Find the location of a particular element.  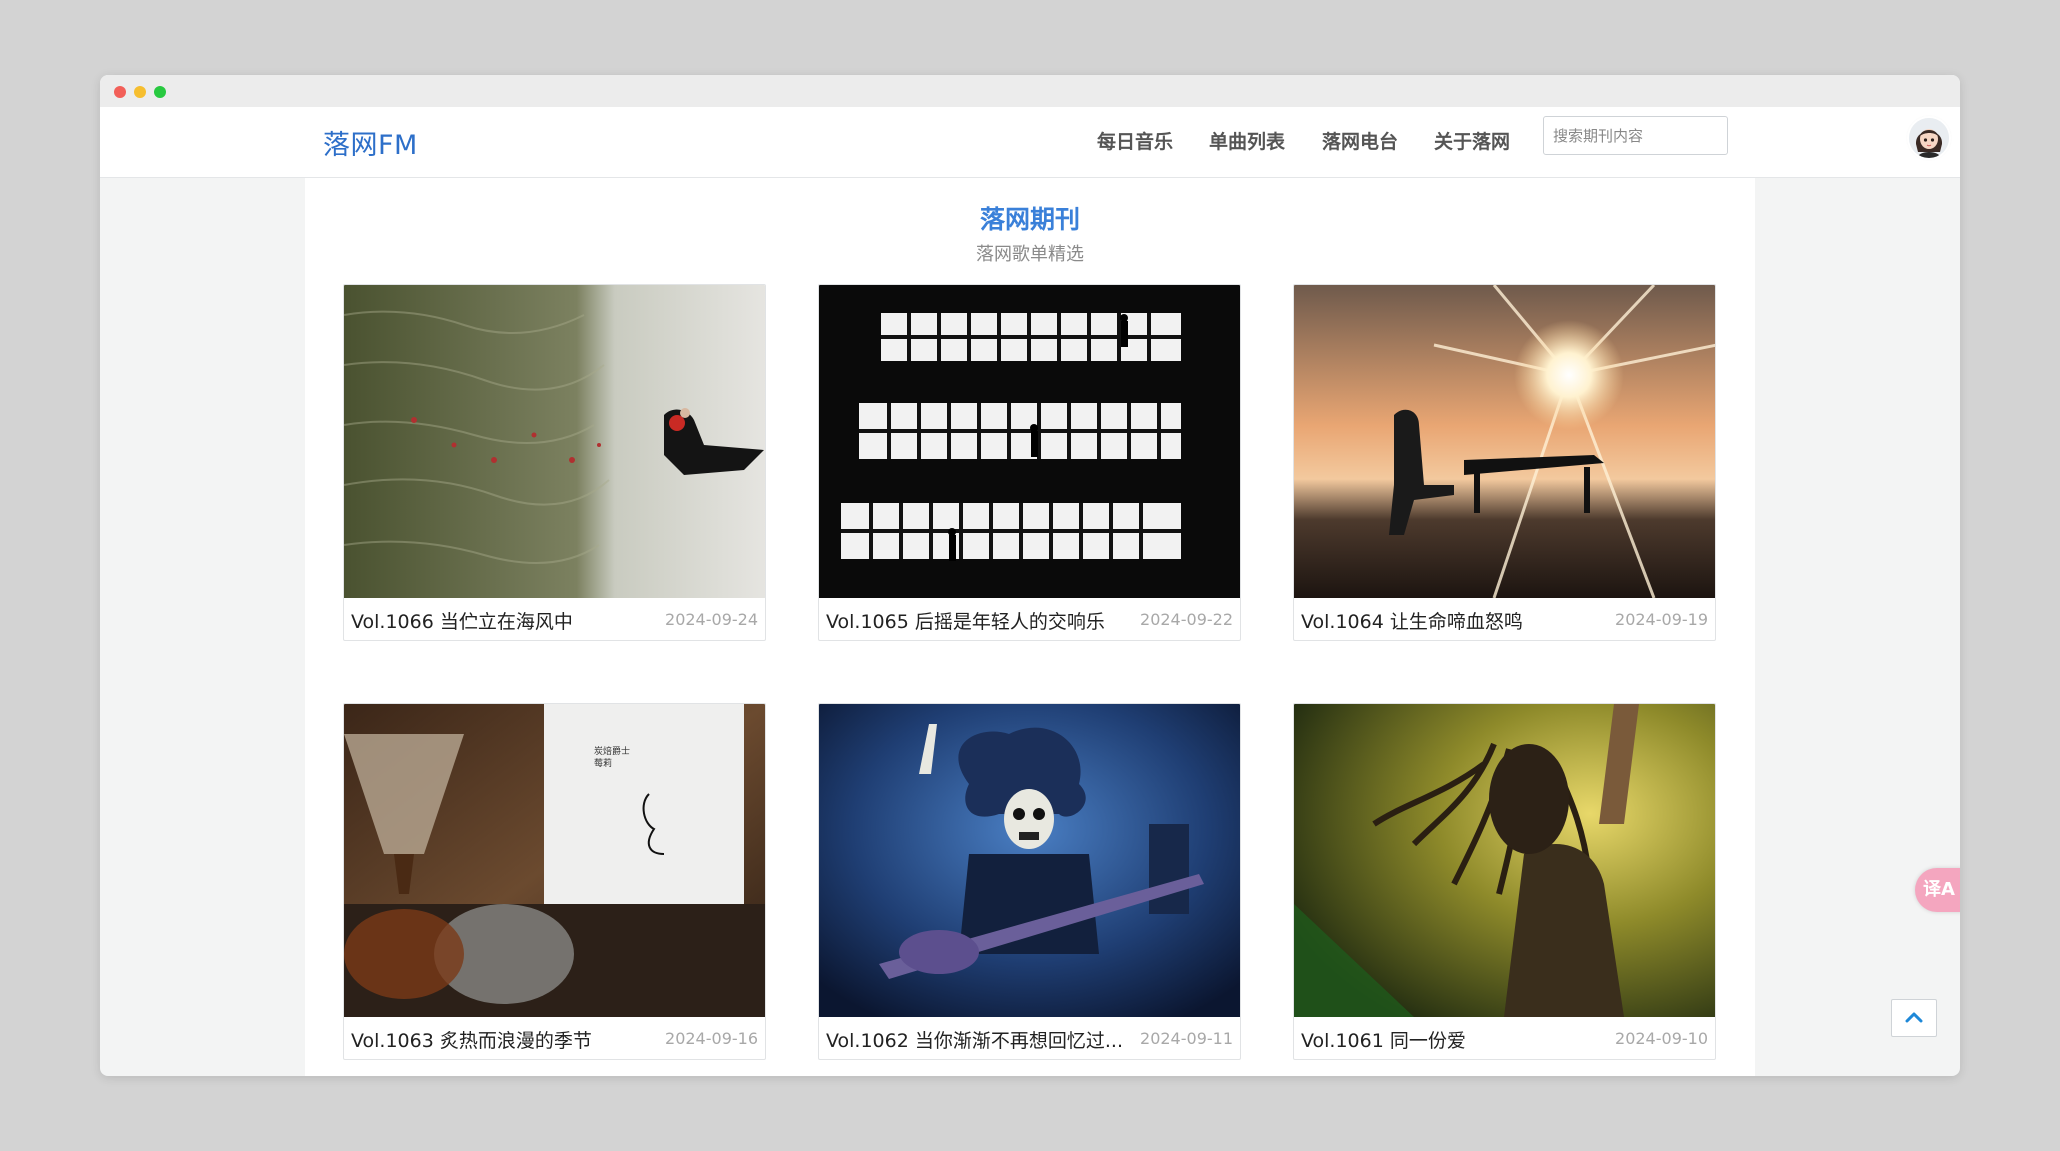

minimize-window-button is located at coordinates (140, 92).